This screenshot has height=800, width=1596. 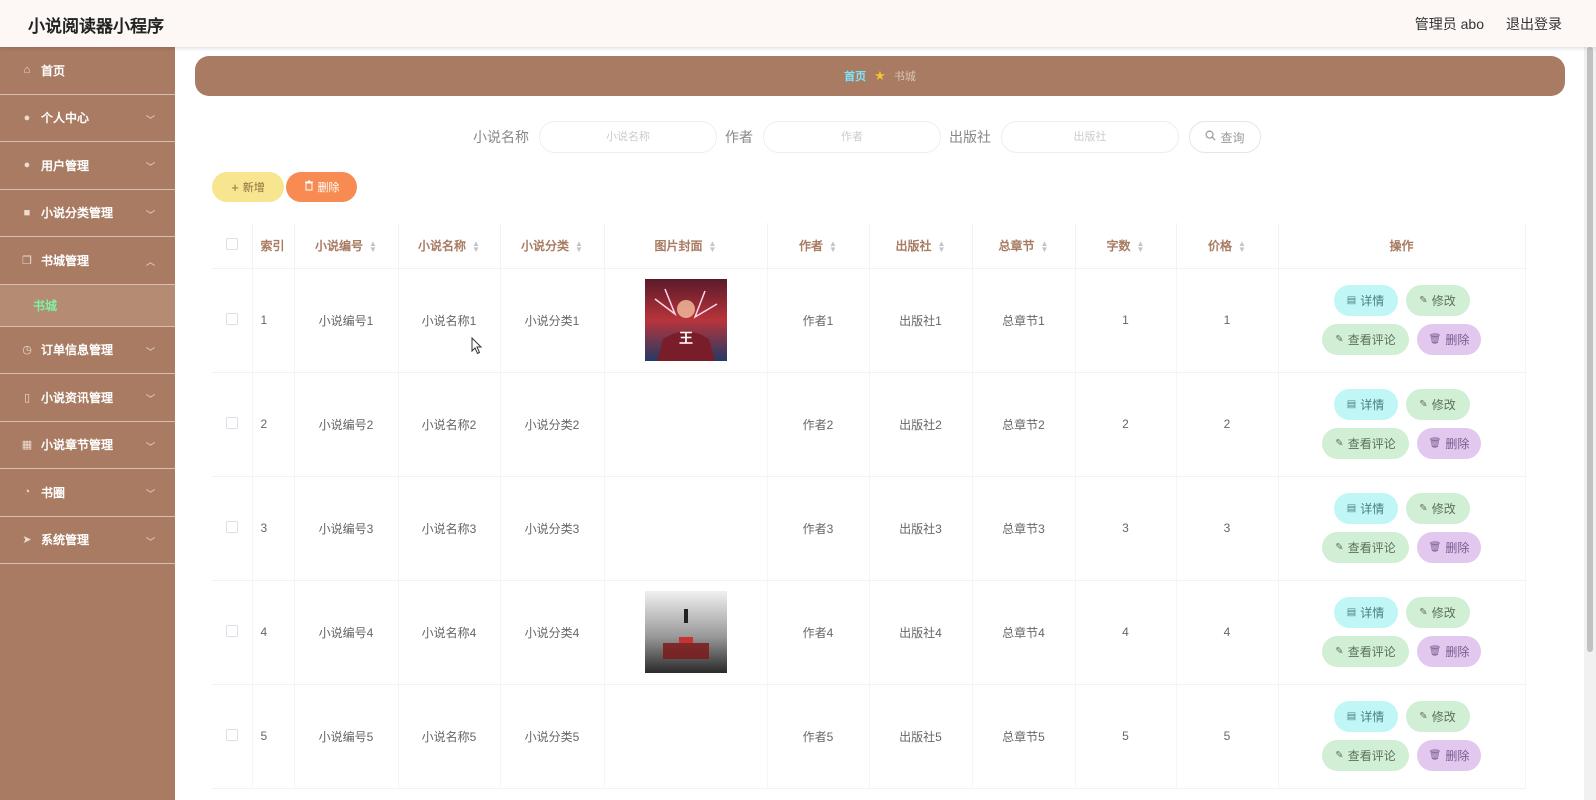 What do you see at coordinates (1024, 528) in the screenshot?
I see `cell-chapters: 总章节3` at bounding box center [1024, 528].